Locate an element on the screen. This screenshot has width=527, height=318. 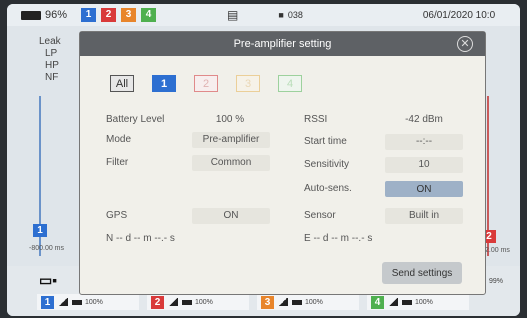
channel-number: 1 is located at coordinates (47, 302).